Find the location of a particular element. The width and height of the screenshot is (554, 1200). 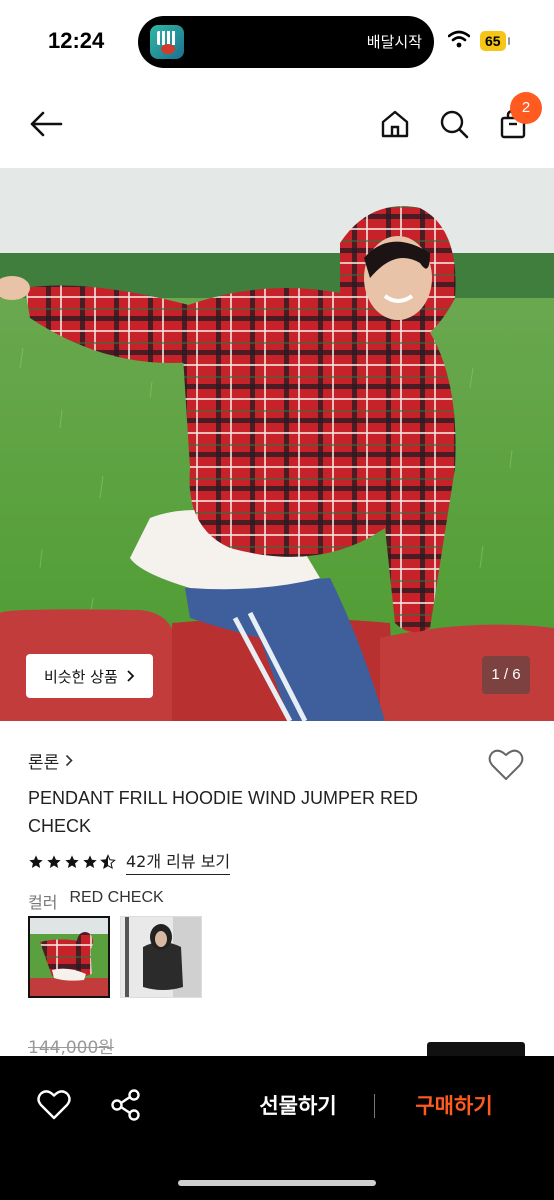

color-row: 컬러 RED CHECK is located at coordinates (96, 901).